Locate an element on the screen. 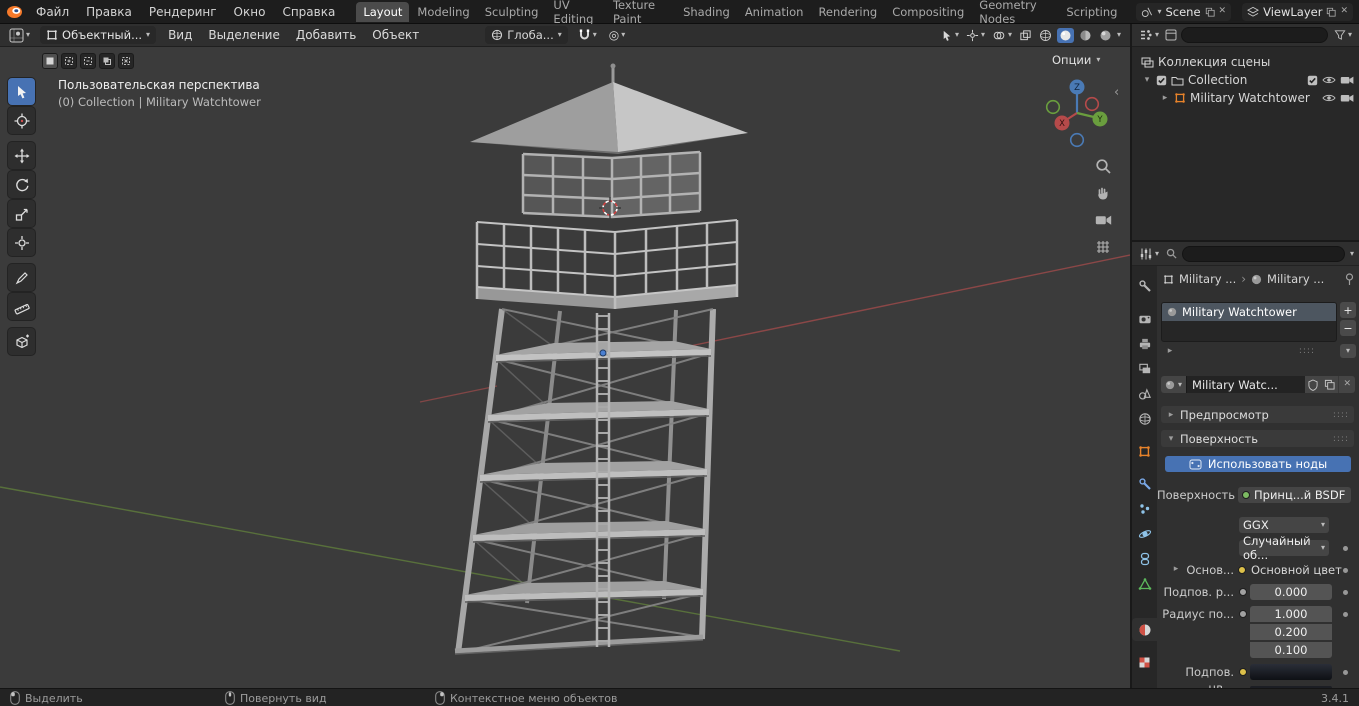 This screenshot has height=706, width=1359. tab-physics is located at coordinates (1144, 533).